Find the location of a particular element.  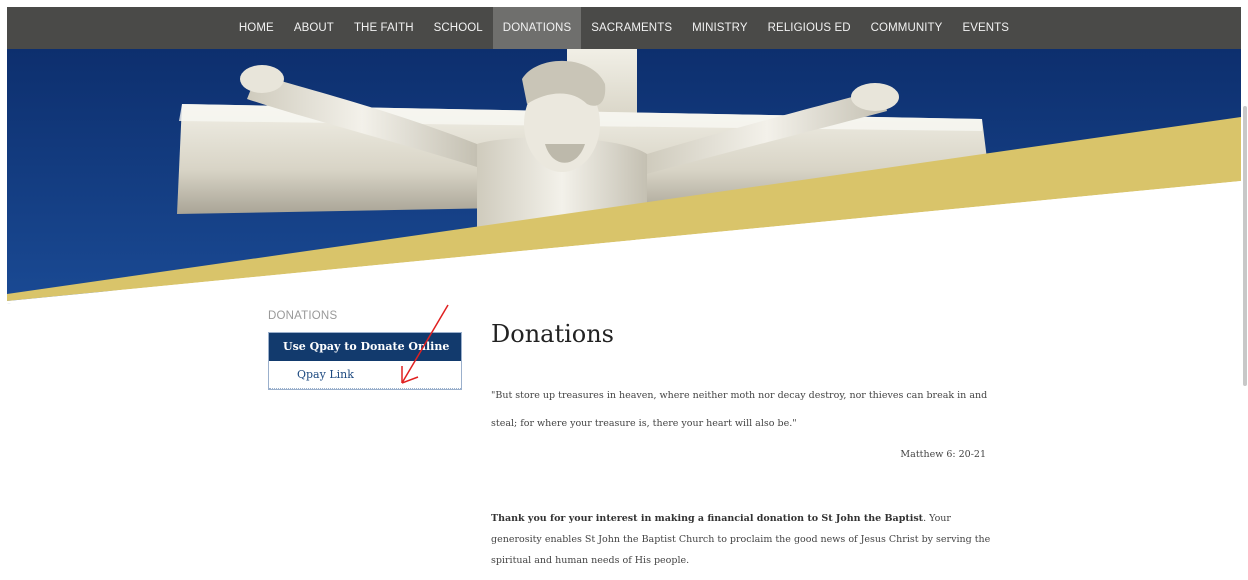

nav-sacraments: SACRAMENTS is located at coordinates (631, 28).